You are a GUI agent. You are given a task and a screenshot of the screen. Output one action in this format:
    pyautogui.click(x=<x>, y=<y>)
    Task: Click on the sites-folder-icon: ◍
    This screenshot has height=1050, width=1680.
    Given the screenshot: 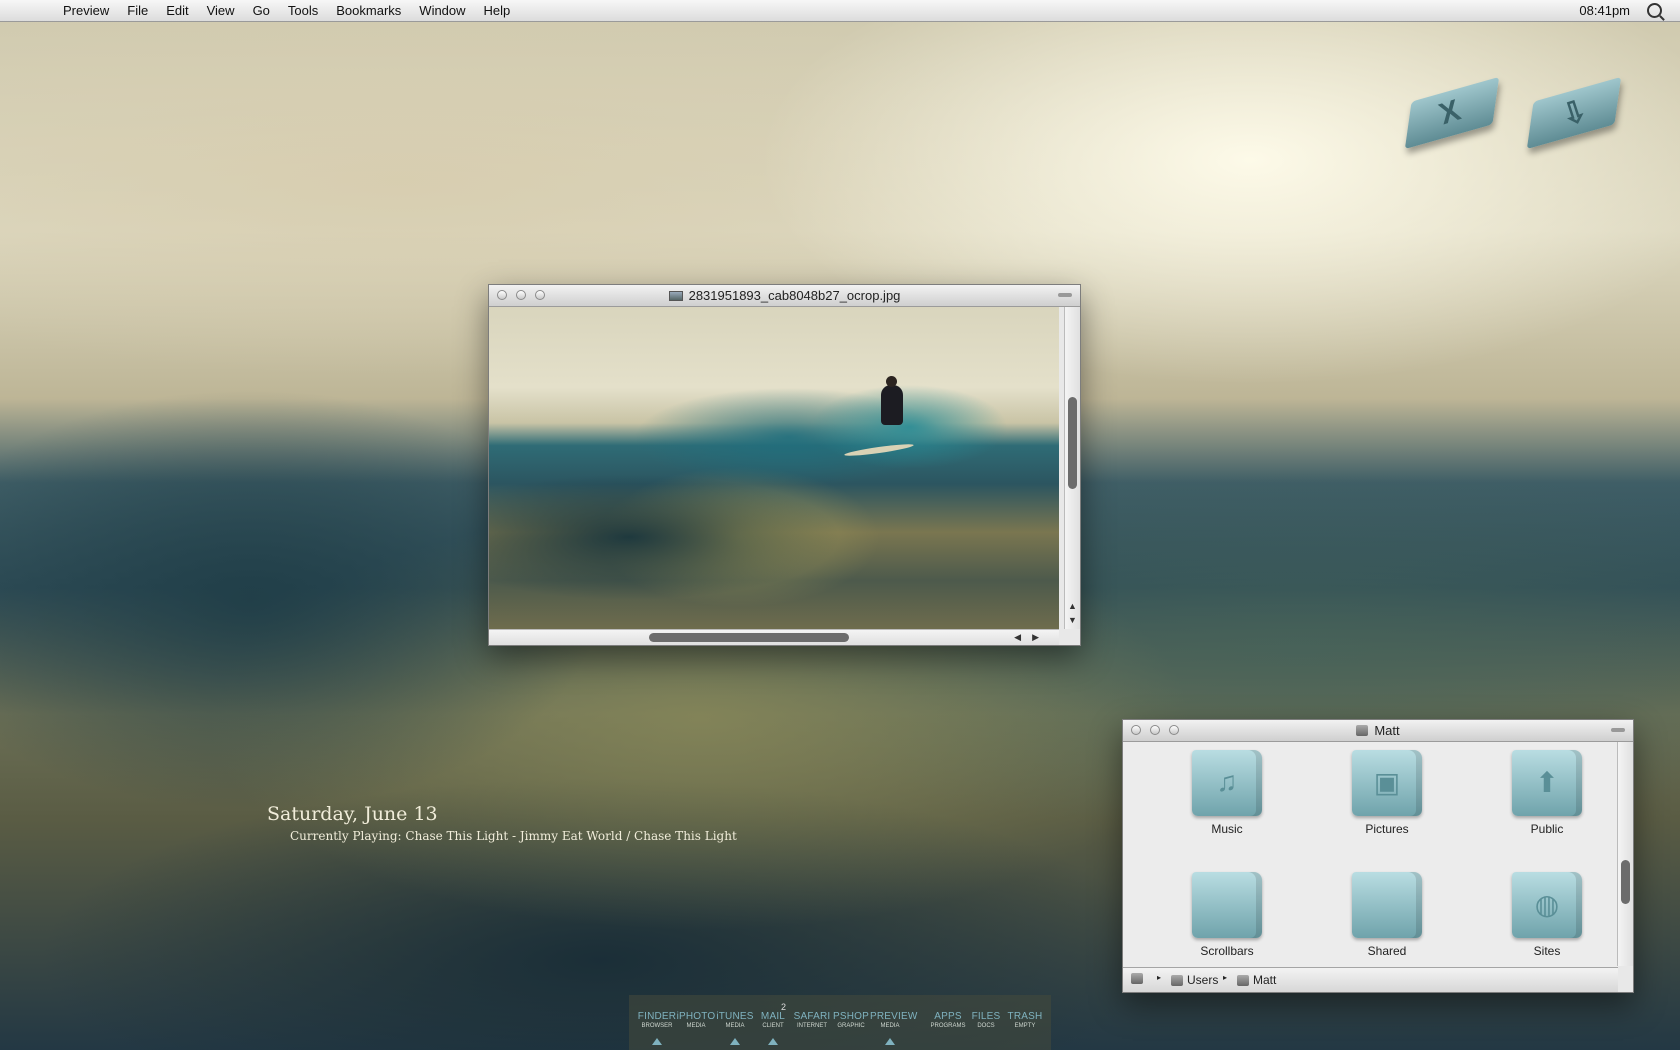 What is the action you would take?
    pyautogui.click(x=1547, y=905)
    